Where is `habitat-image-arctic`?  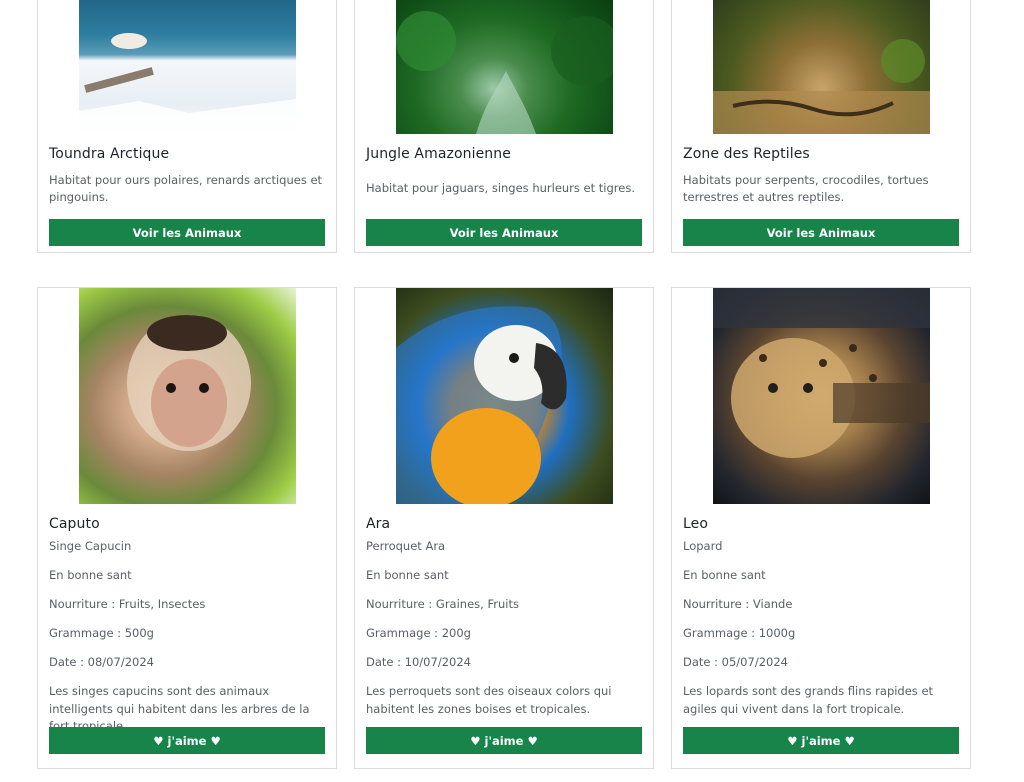
habitat-image-arctic is located at coordinates (187, 67).